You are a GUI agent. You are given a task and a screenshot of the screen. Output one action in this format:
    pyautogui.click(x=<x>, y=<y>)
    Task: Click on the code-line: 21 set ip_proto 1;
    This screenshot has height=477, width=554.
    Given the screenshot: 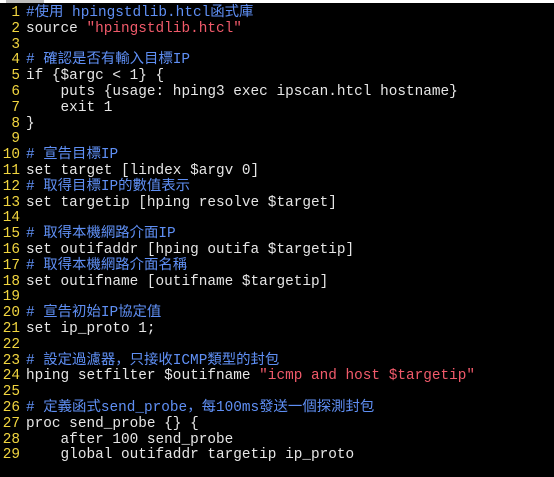 What is the action you would take?
    pyautogui.click(x=277, y=329)
    